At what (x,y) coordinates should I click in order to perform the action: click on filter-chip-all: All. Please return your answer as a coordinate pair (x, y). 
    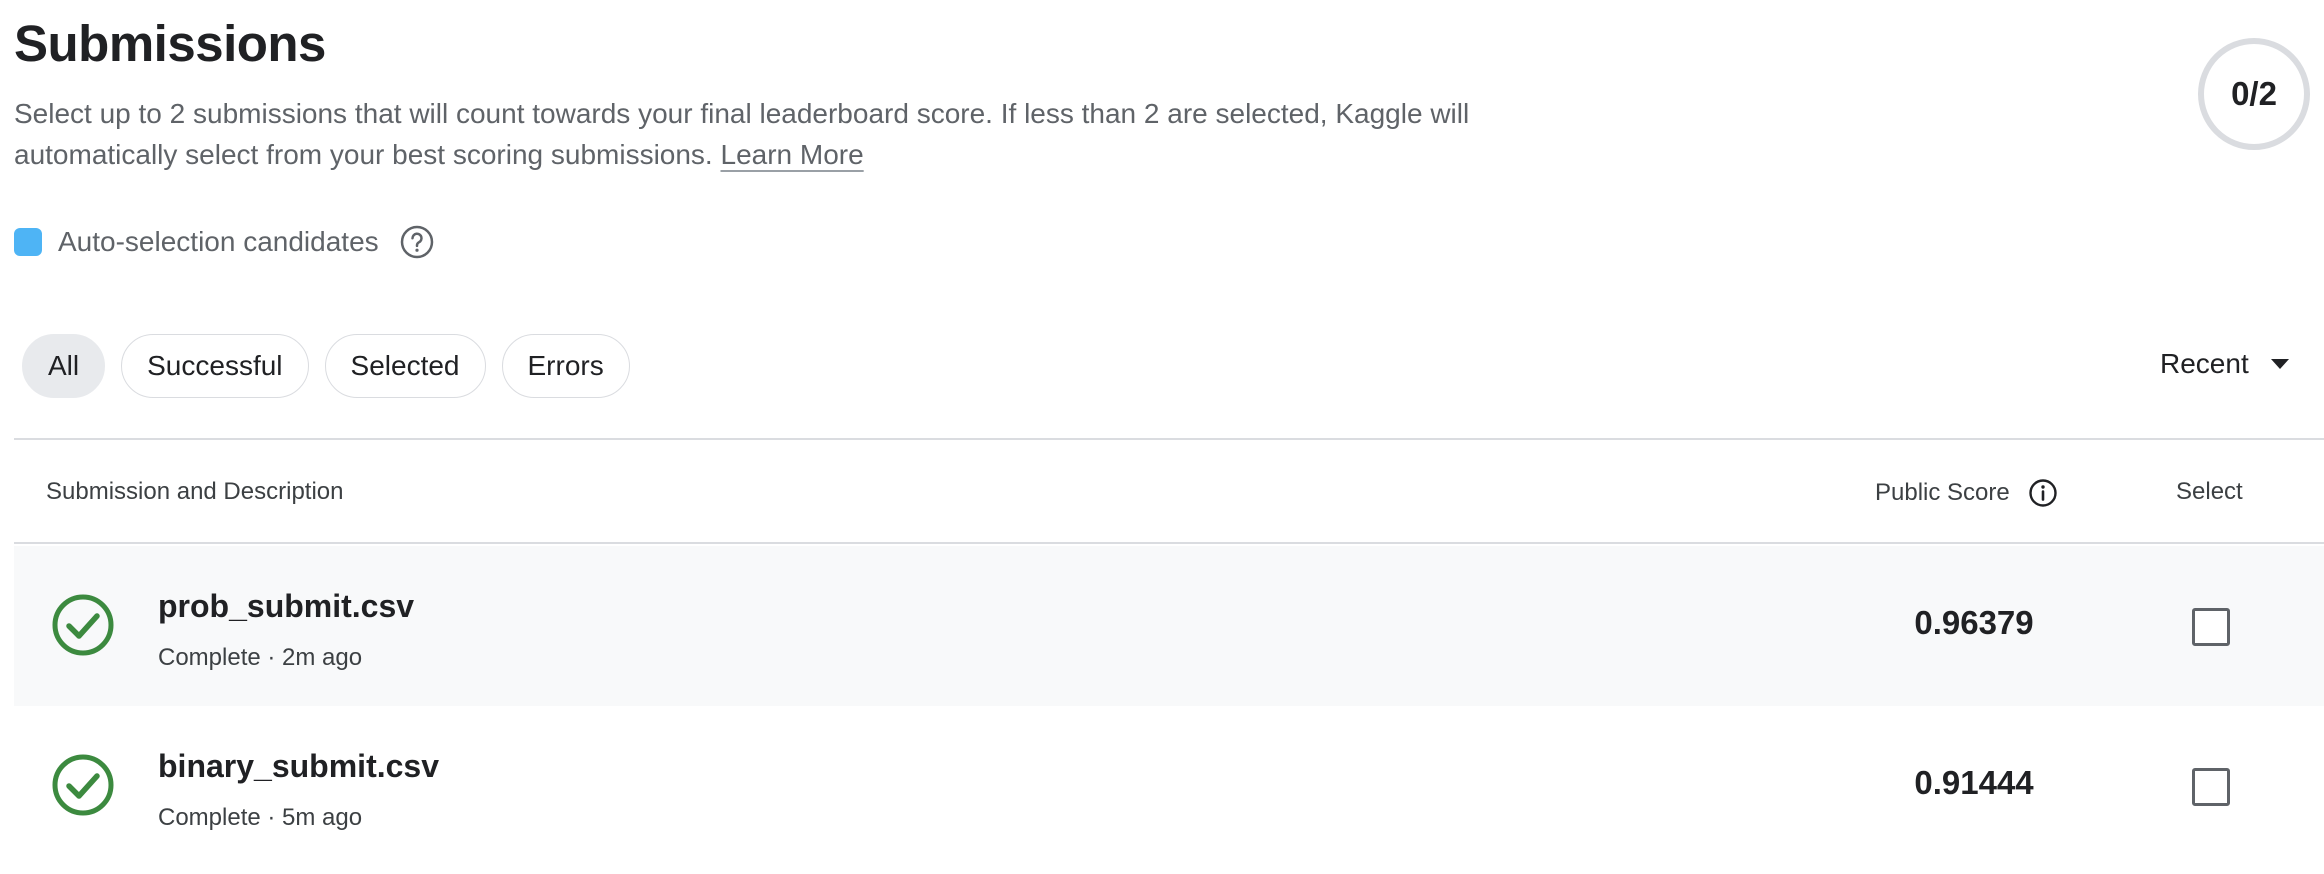
    Looking at the image, I should click on (64, 366).